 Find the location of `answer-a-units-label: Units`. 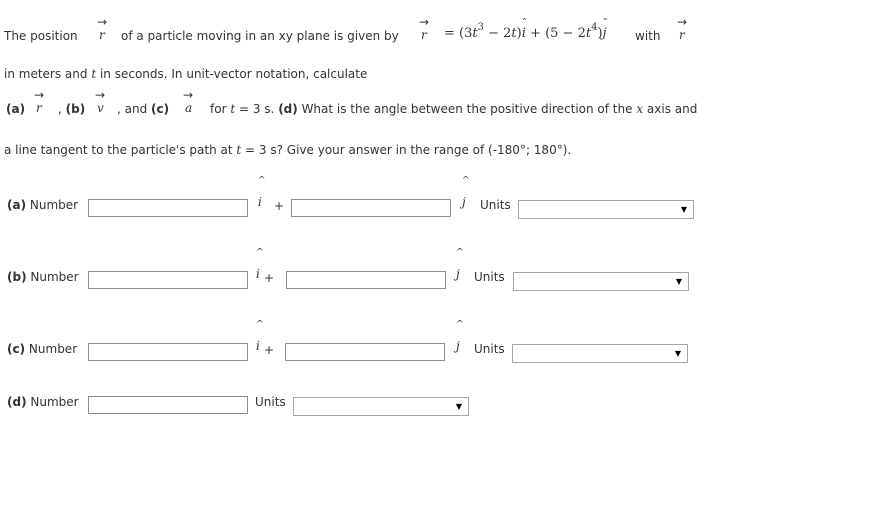

answer-a-units-label: Units is located at coordinates (495, 205).